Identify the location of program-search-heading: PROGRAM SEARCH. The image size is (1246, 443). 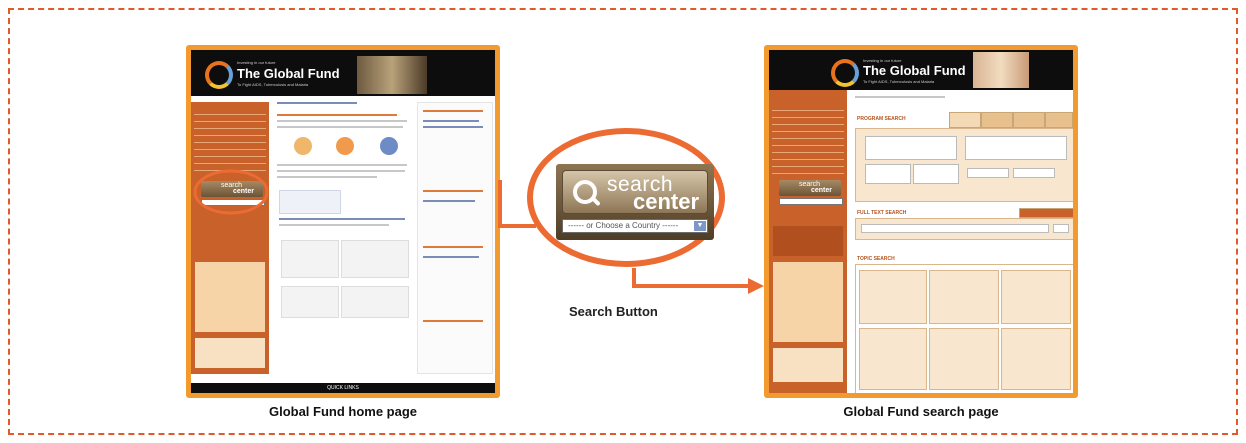
(881, 119).